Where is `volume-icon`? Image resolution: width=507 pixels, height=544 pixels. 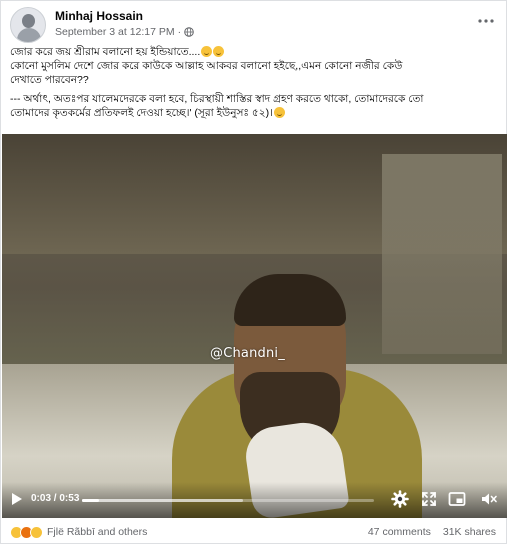 volume-icon is located at coordinates (489, 499).